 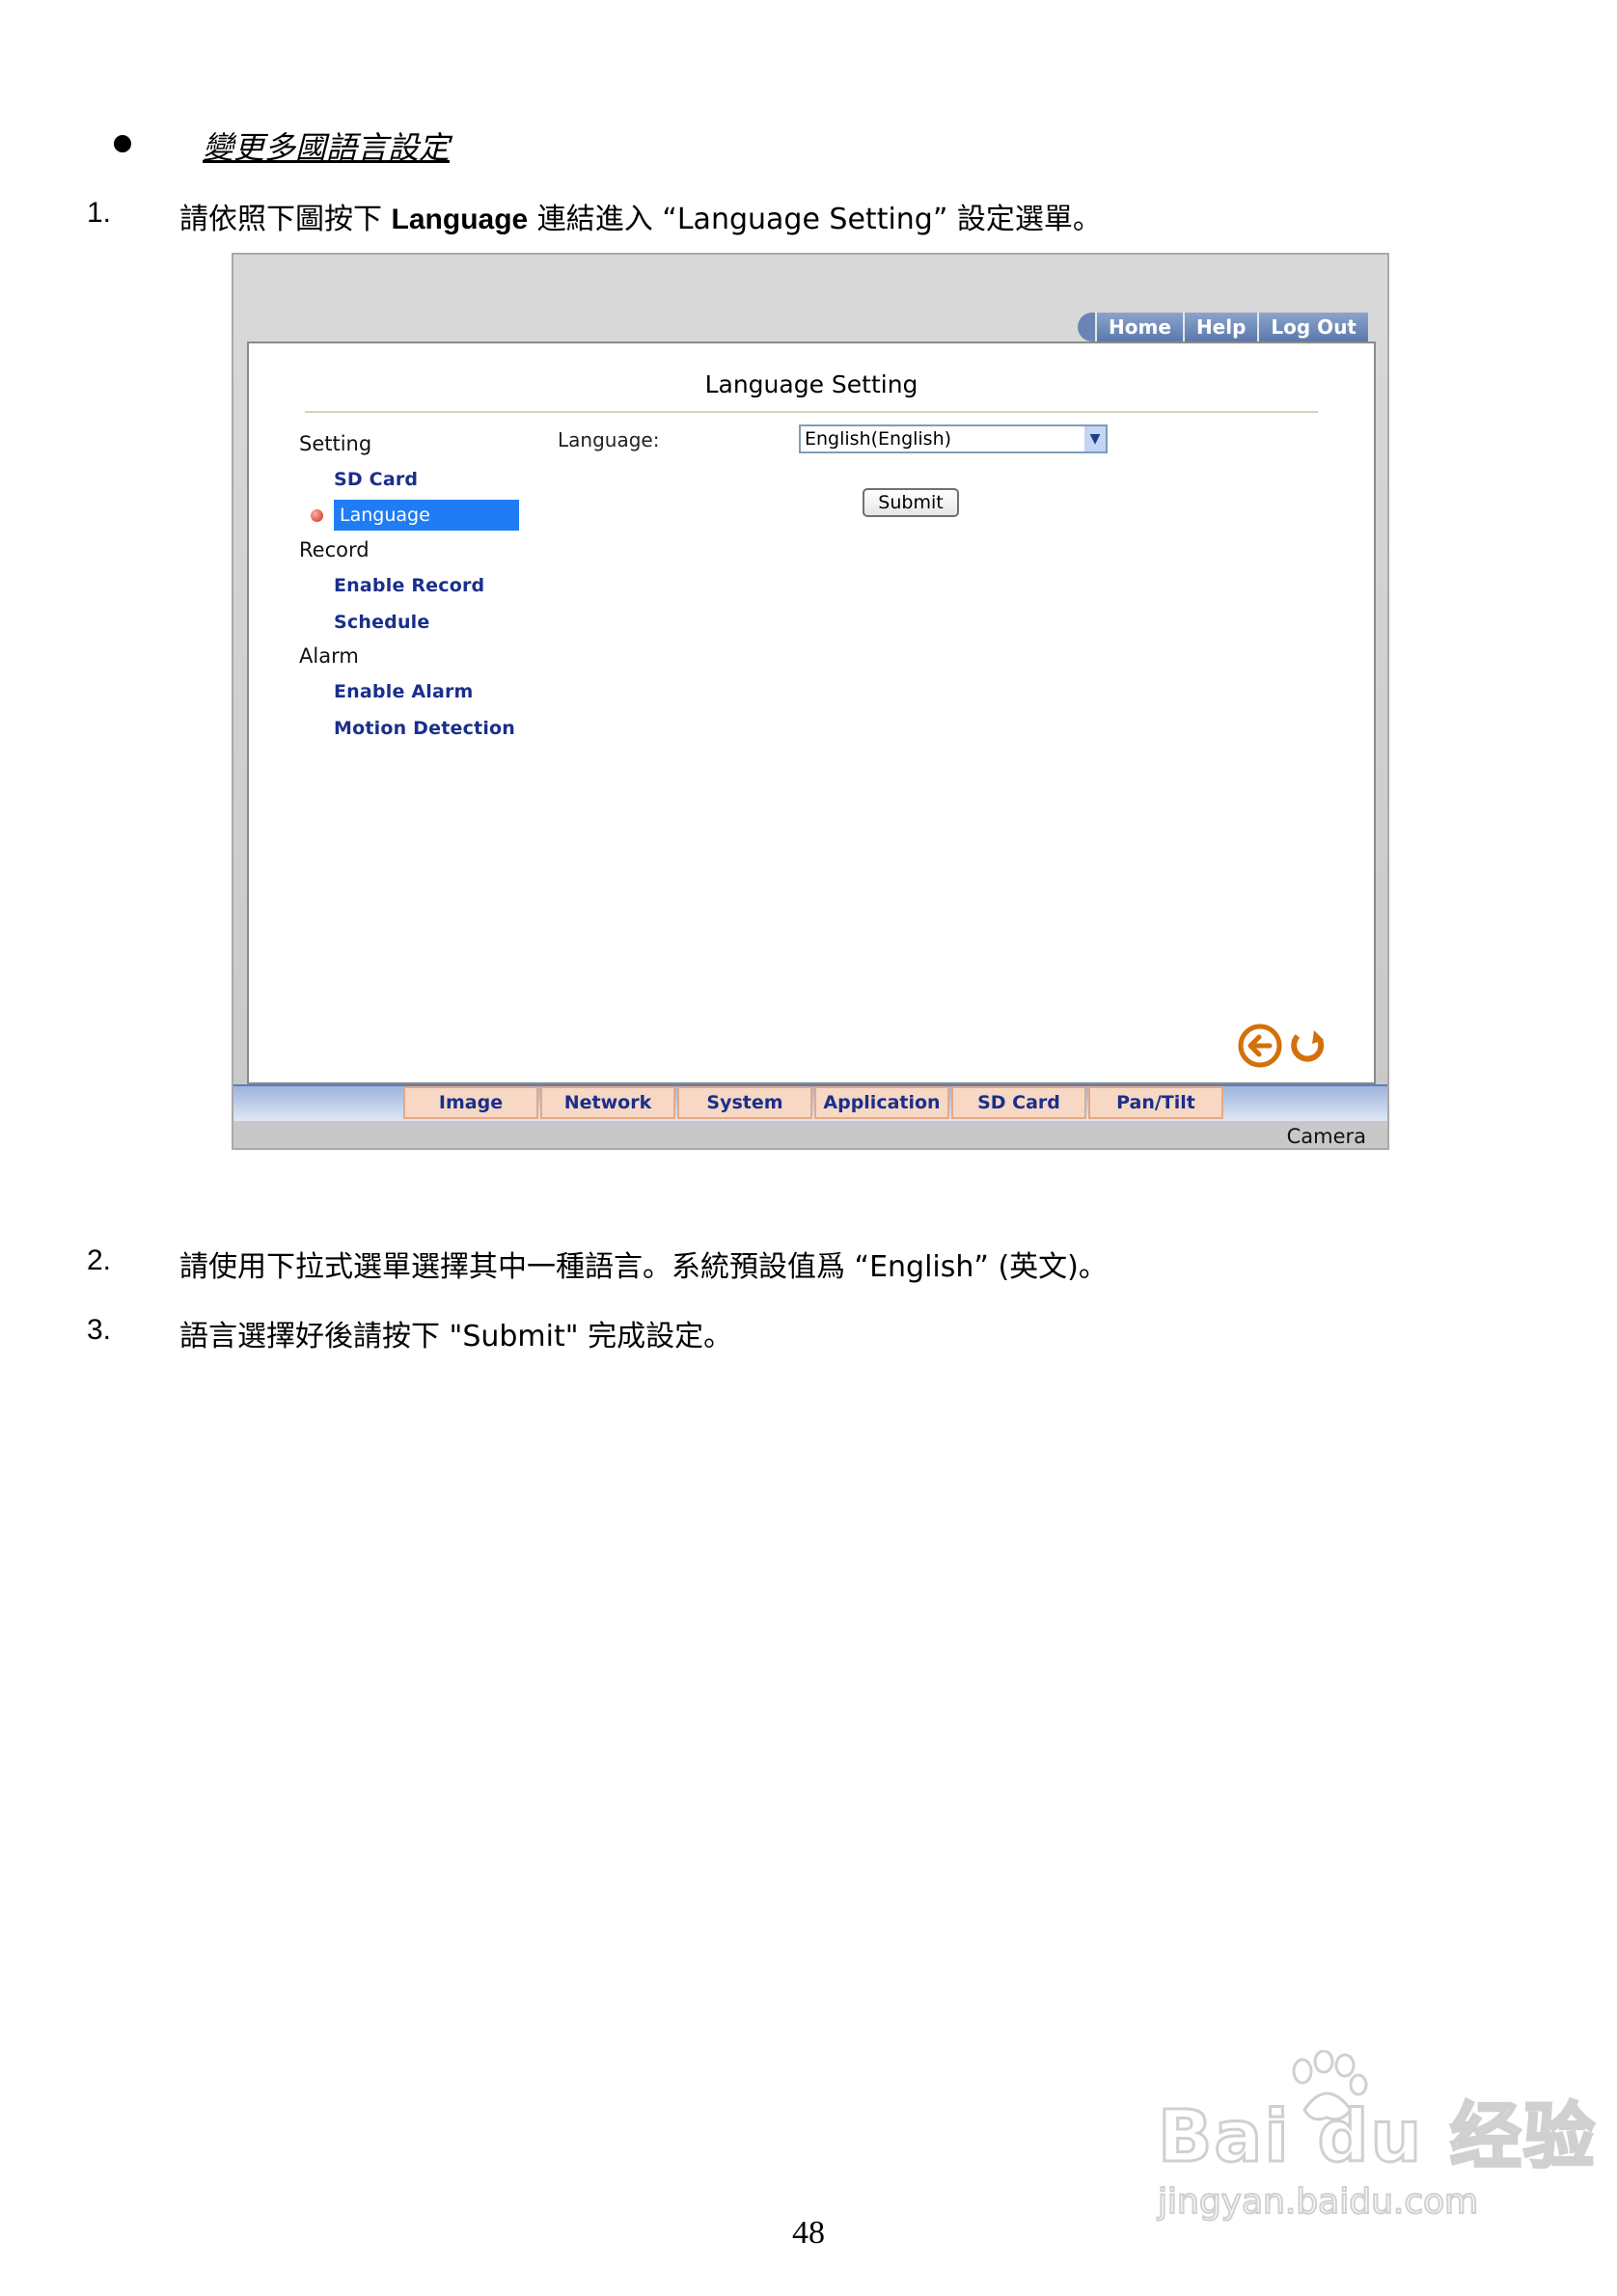 What do you see at coordinates (100, 1330) in the screenshot?
I see `step-3-number: 3.` at bounding box center [100, 1330].